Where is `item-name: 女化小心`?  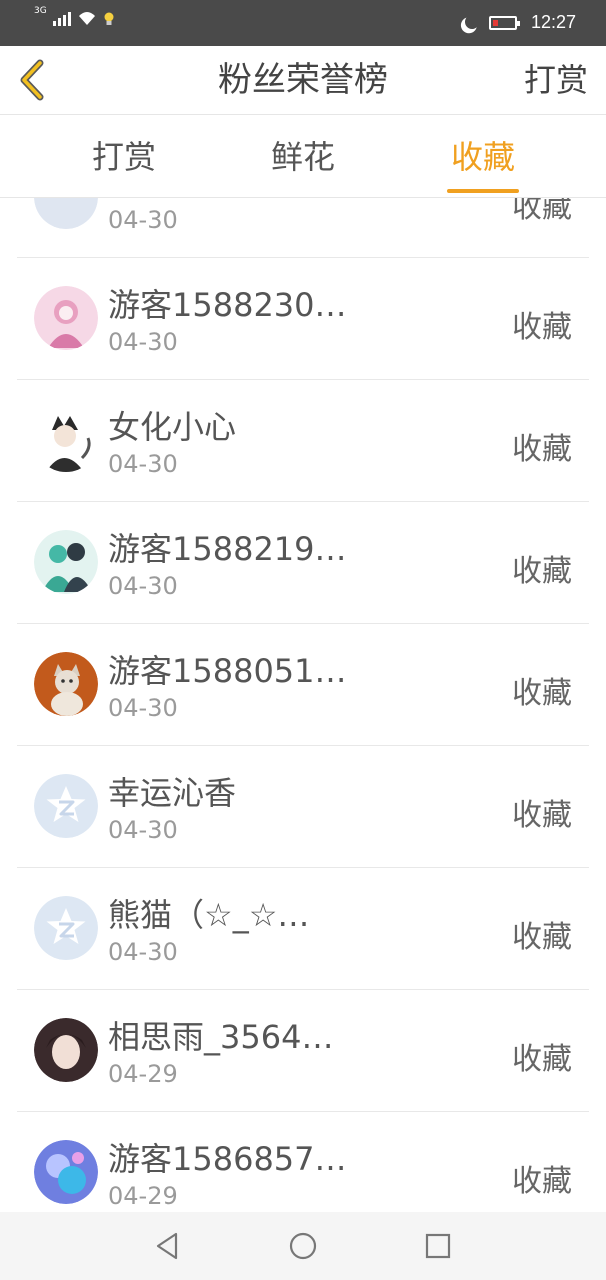 item-name: 女化小心 is located at coordinates (172, 427).